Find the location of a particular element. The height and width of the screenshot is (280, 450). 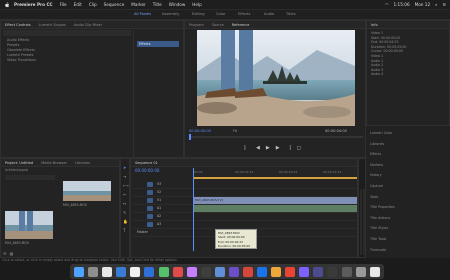

panel-title-actions: Title Actions is located at coordinates (382, 218).